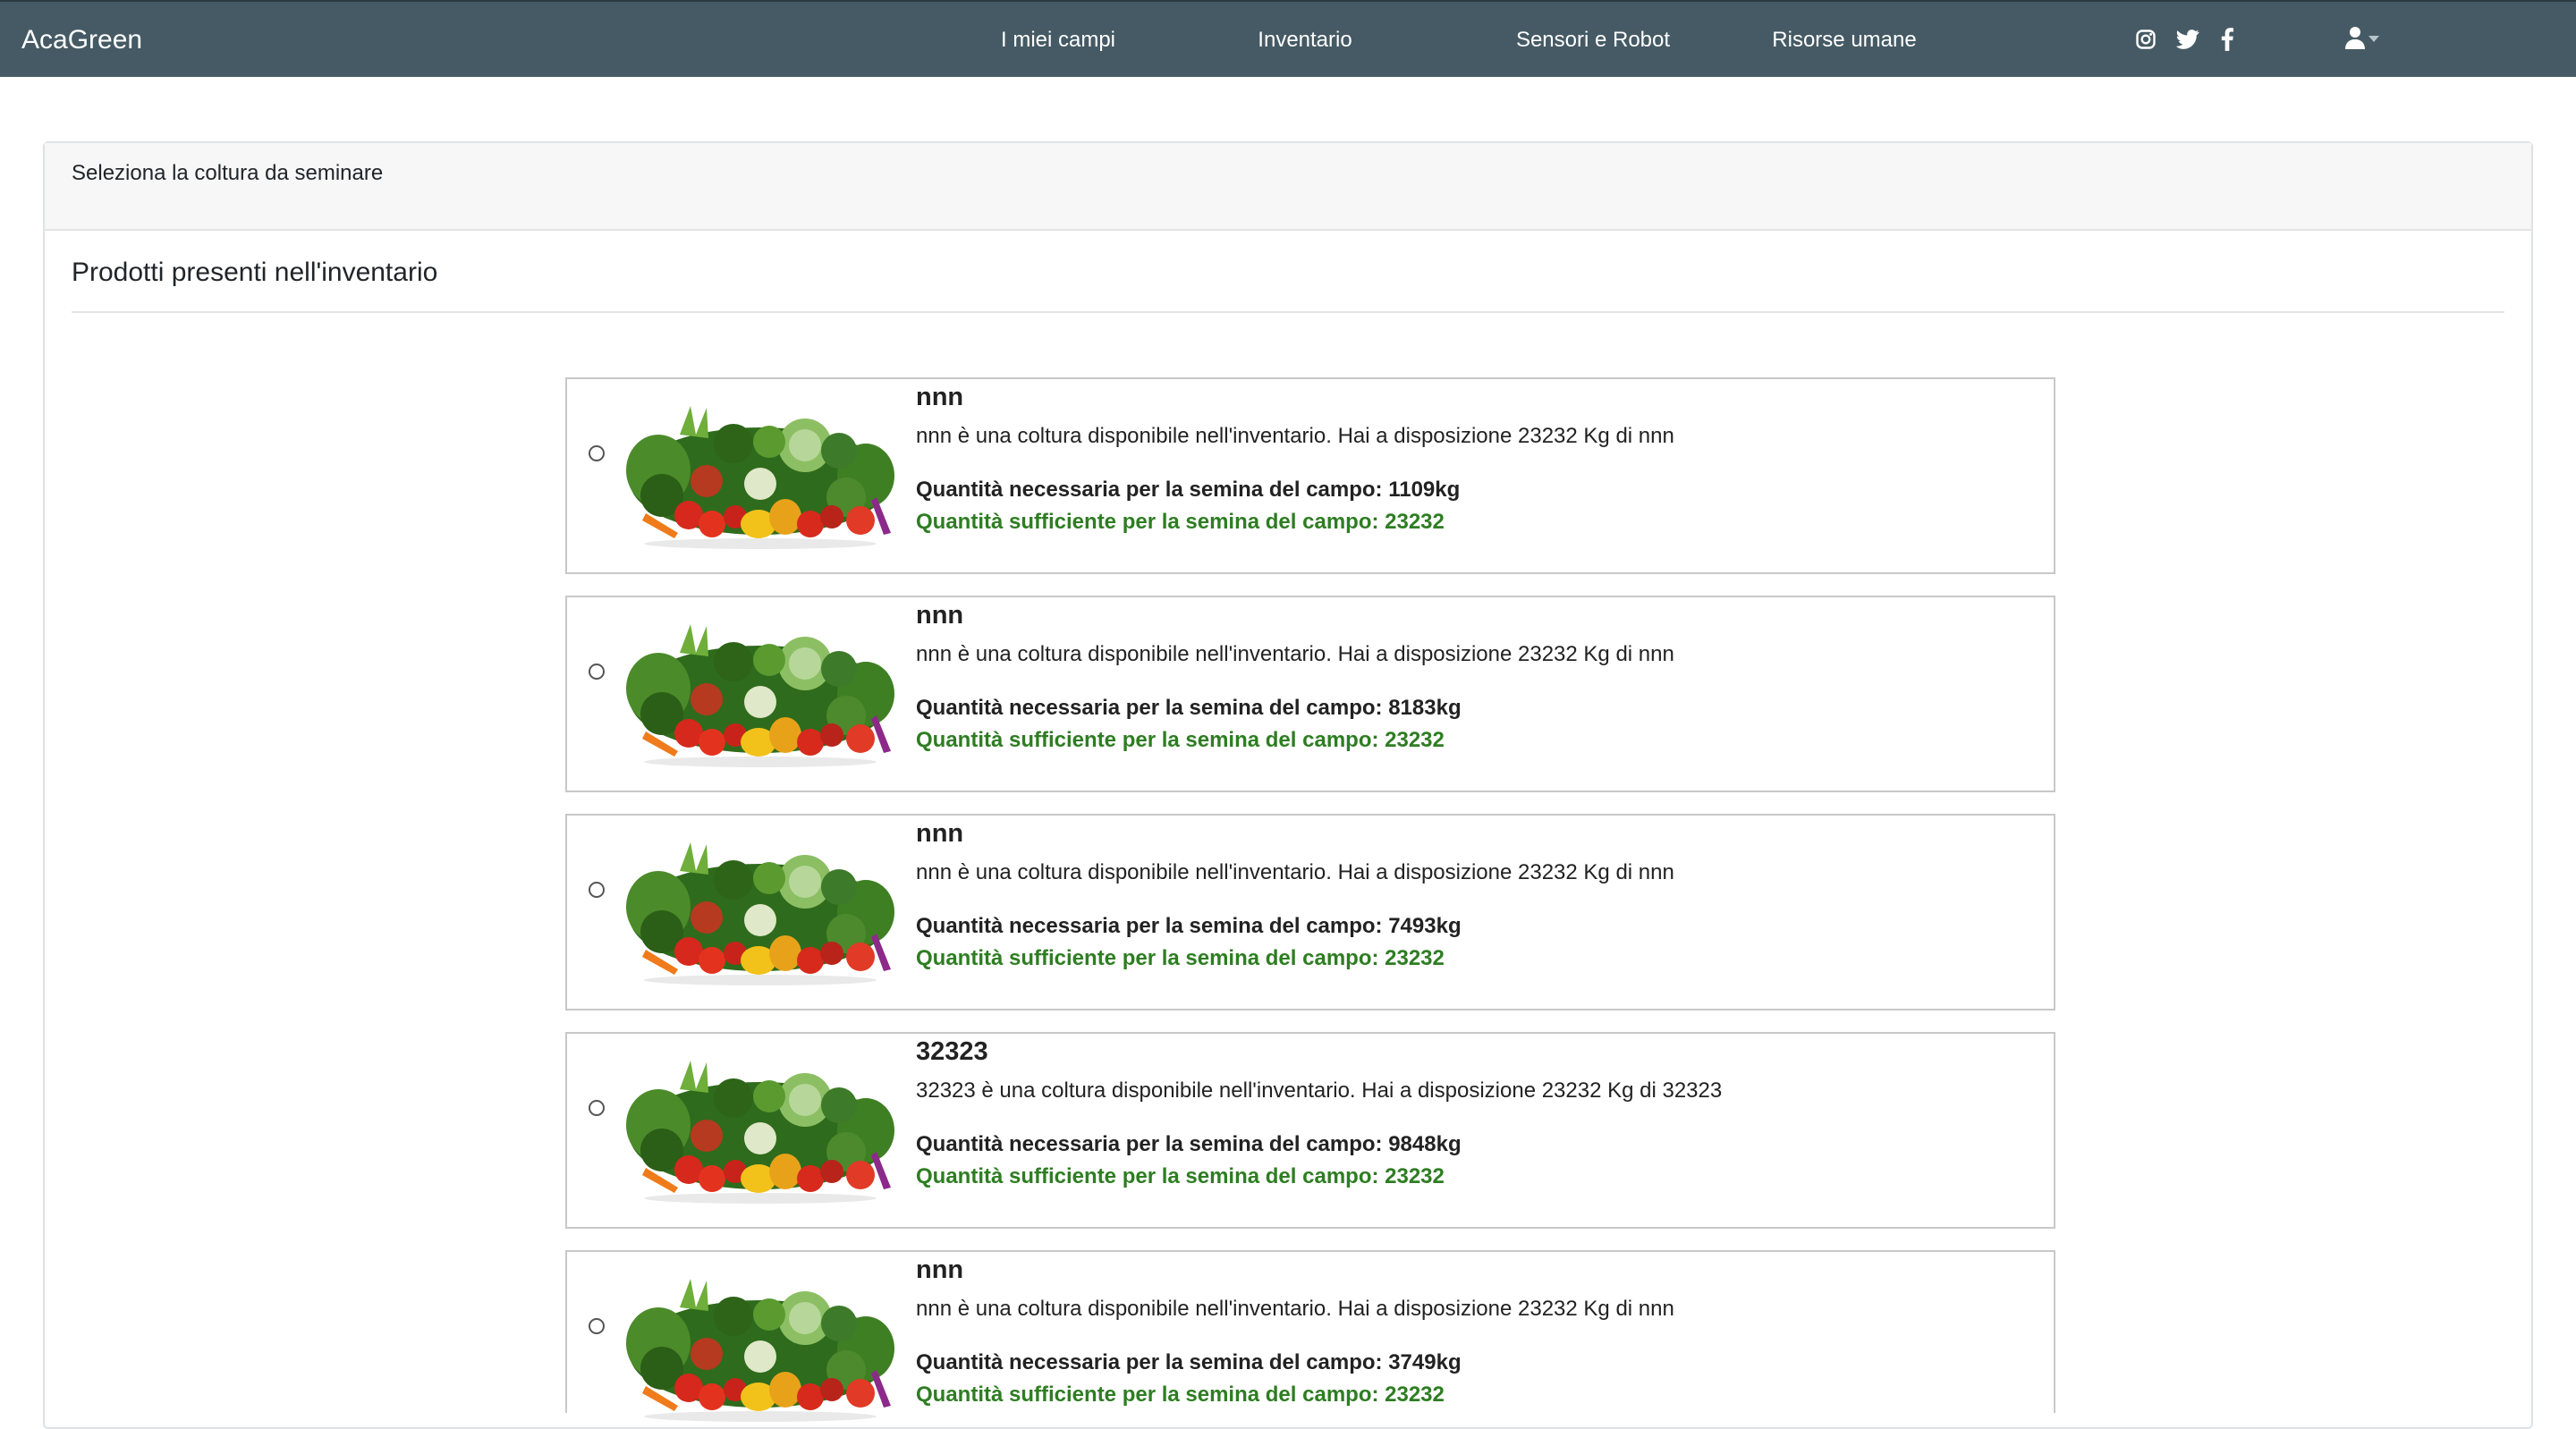 The image size is (2576, 1429). What do you see at coordinates (2187, 39) in the screenshot?
I see `twitter-icon` at bounding box center [2187, 39].